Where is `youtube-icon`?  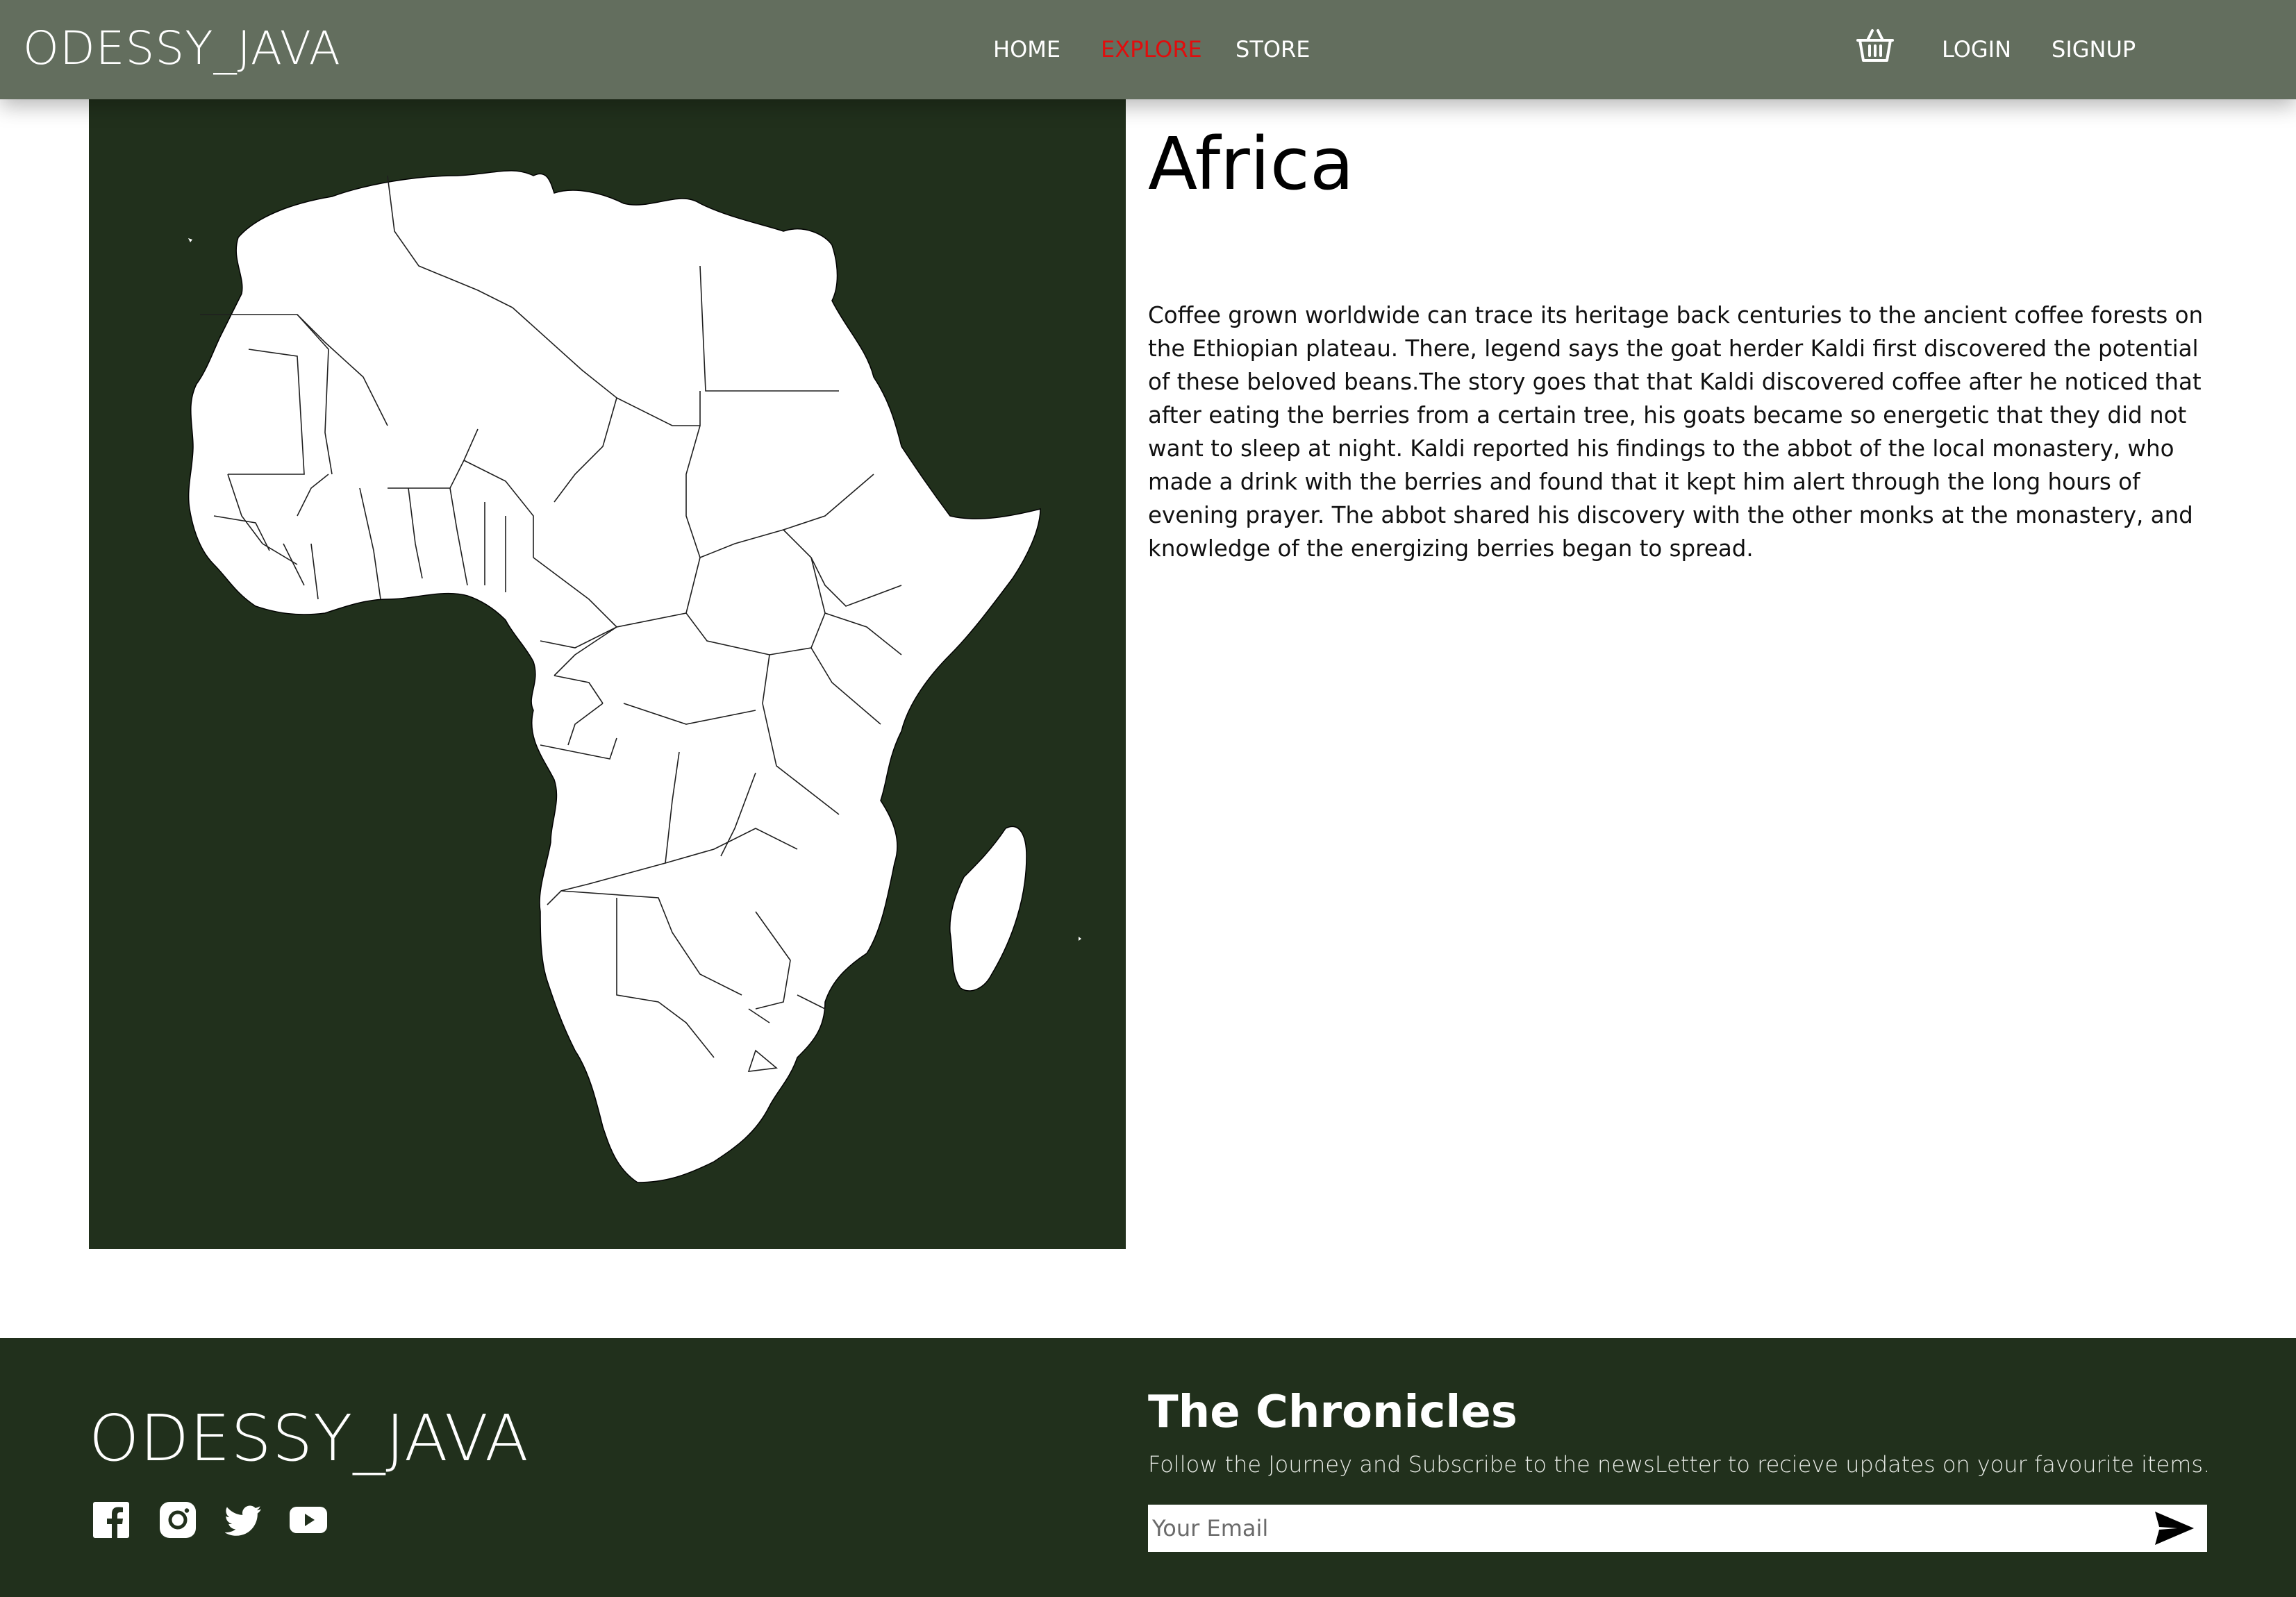
youtube-icon is located at coordinates (309, 1520).